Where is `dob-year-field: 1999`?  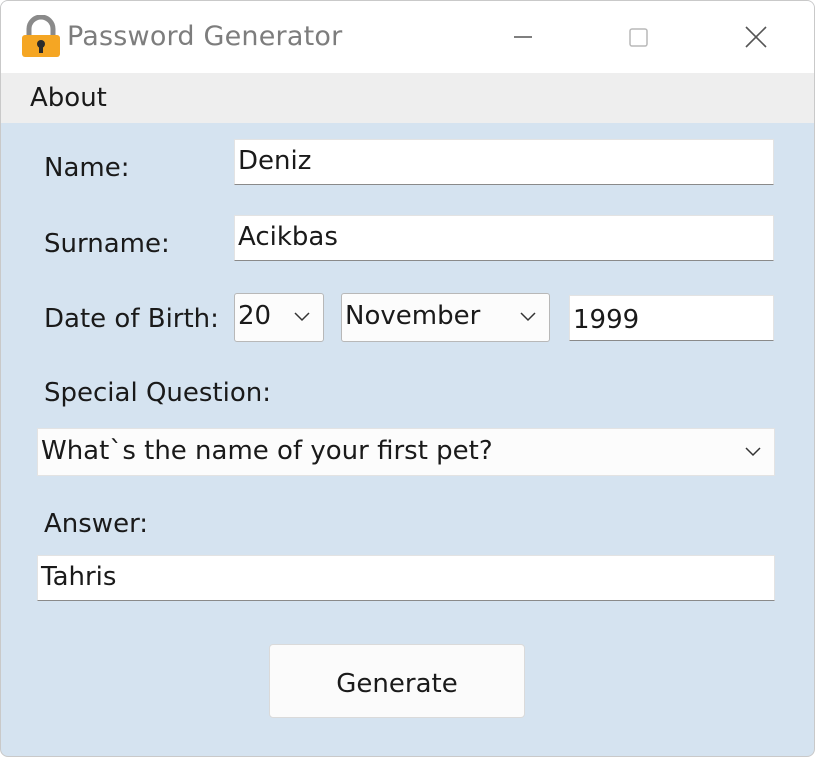
dob-year-field: 1999 is located at coordinates (671, 318).